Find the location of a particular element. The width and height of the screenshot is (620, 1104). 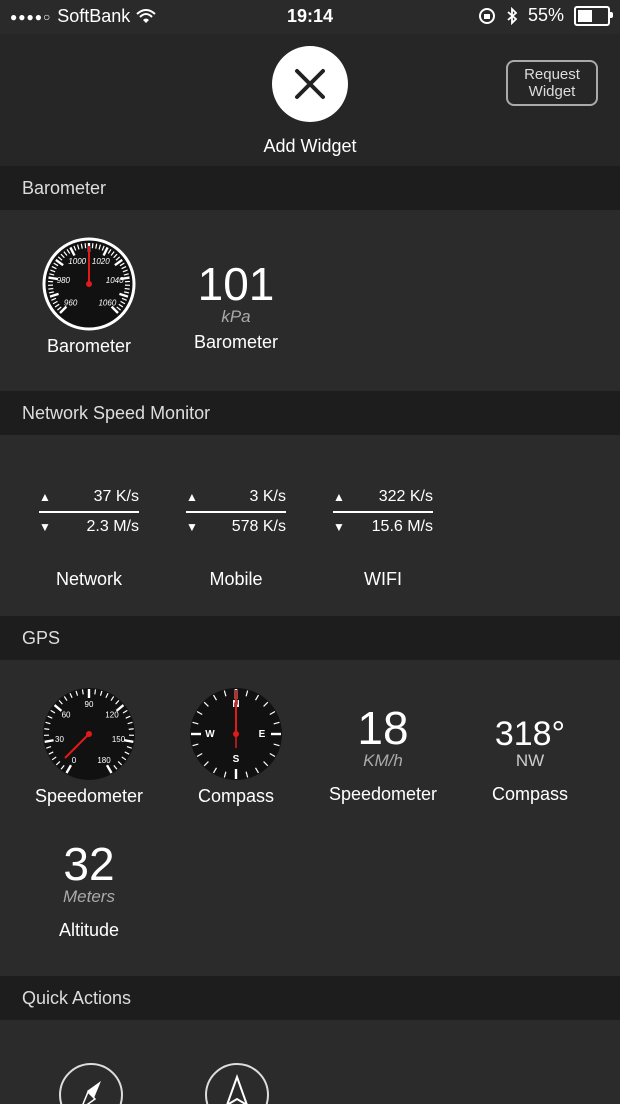

section-title: Network Speed Monitor is located at coordinates (116, 413).